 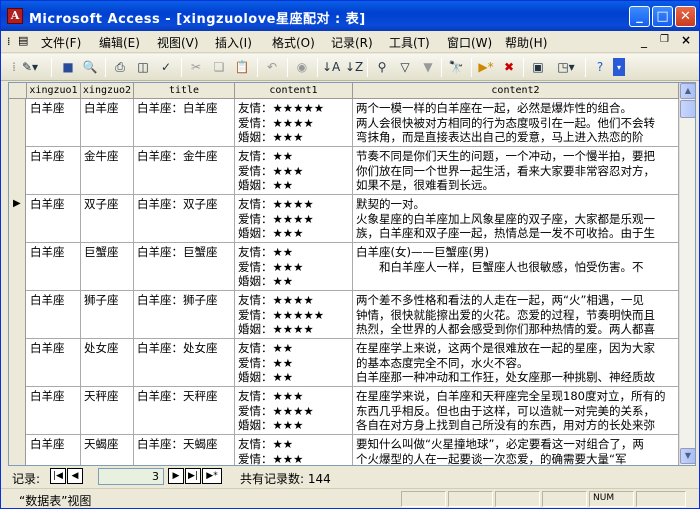 What do you see at coordinates (107, 219) in the screenshot?
I see `cell-xingzuo2: 双子座` at bounding box center [107, 219].